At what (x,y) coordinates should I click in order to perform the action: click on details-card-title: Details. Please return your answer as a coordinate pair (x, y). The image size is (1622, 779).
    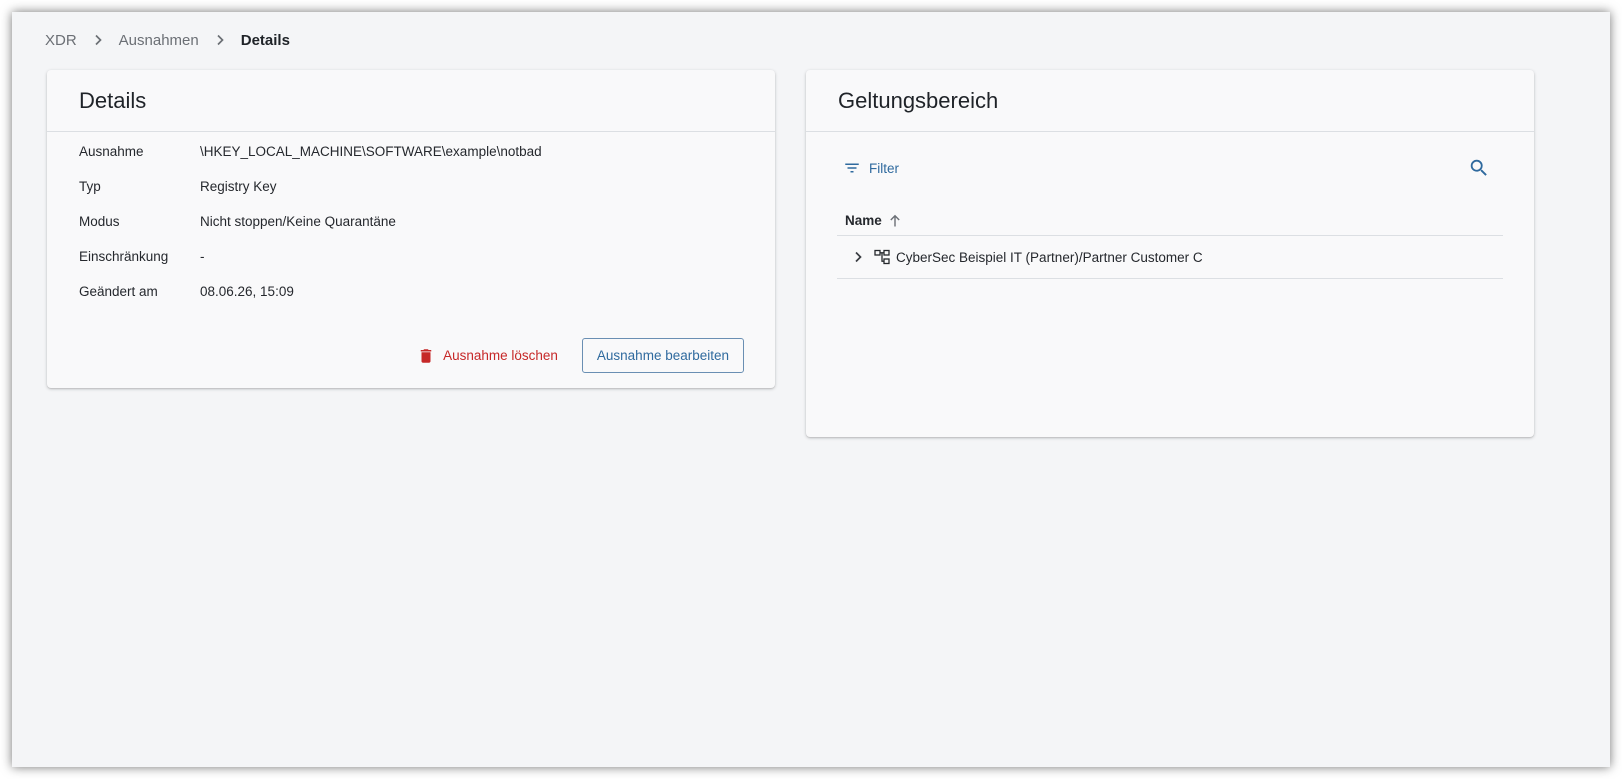
    Looking at the image, I should click on (411, 101).